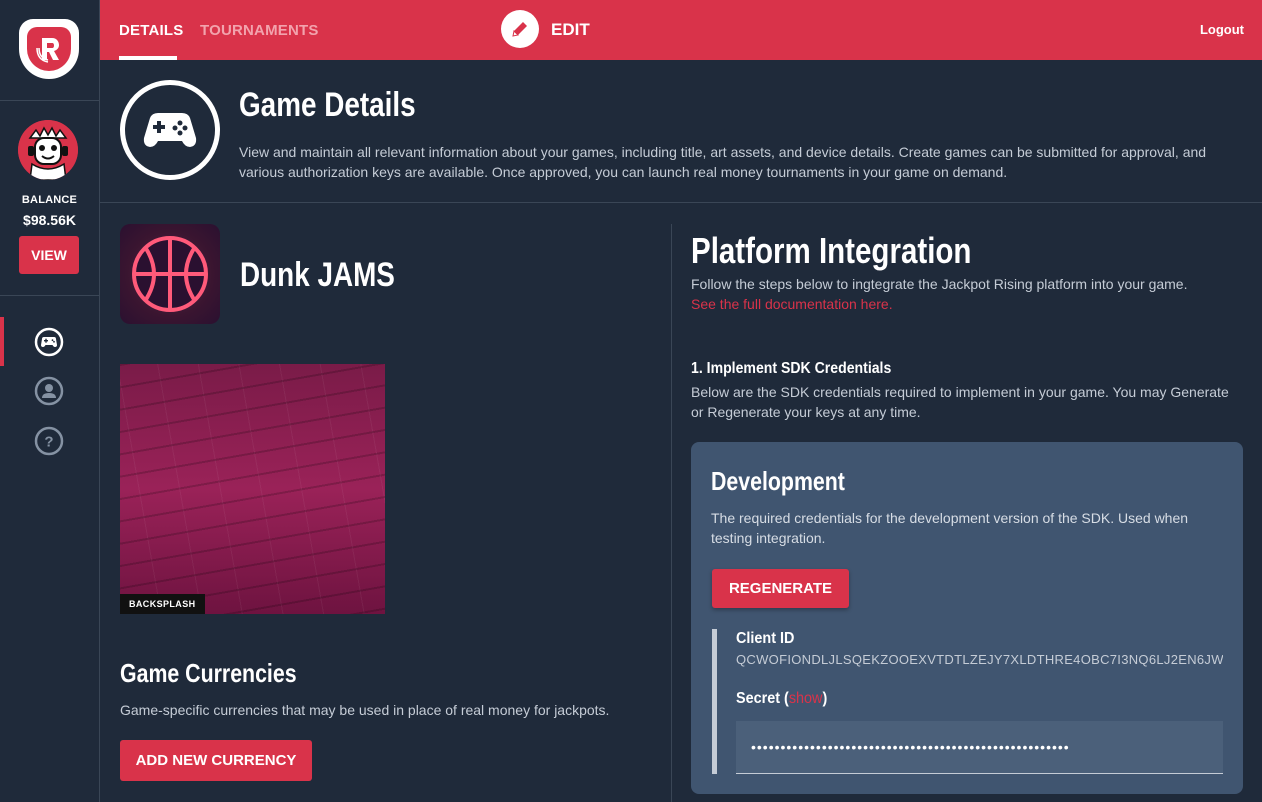 This screenshot has height=802, width=1262. I want to click on jackpot-rising-logo, so click(49, 49).